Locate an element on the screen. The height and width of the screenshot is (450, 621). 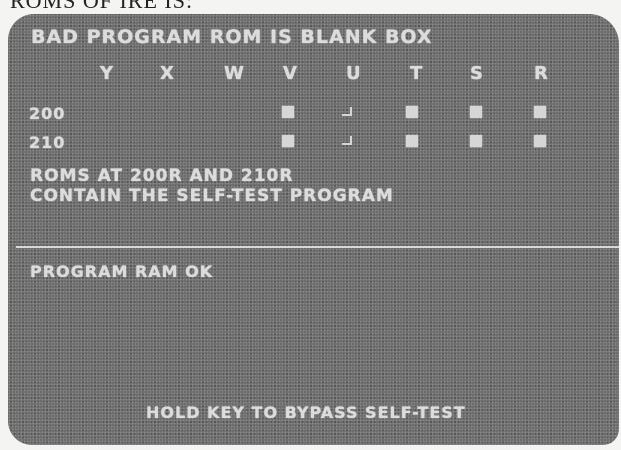
column-header-u: U is located at coordinates (354, 73).